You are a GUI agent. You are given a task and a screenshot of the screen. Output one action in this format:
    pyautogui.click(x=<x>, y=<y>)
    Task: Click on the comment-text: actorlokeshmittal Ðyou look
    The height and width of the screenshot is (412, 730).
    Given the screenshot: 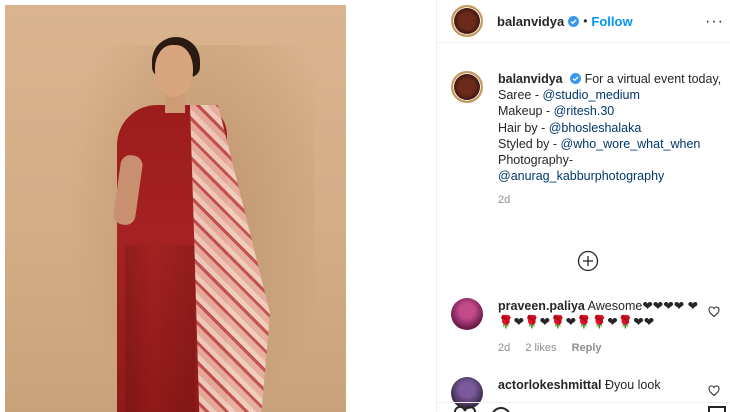 What is the action you would take?
    pyautogui.click(x=600, y=385)
    